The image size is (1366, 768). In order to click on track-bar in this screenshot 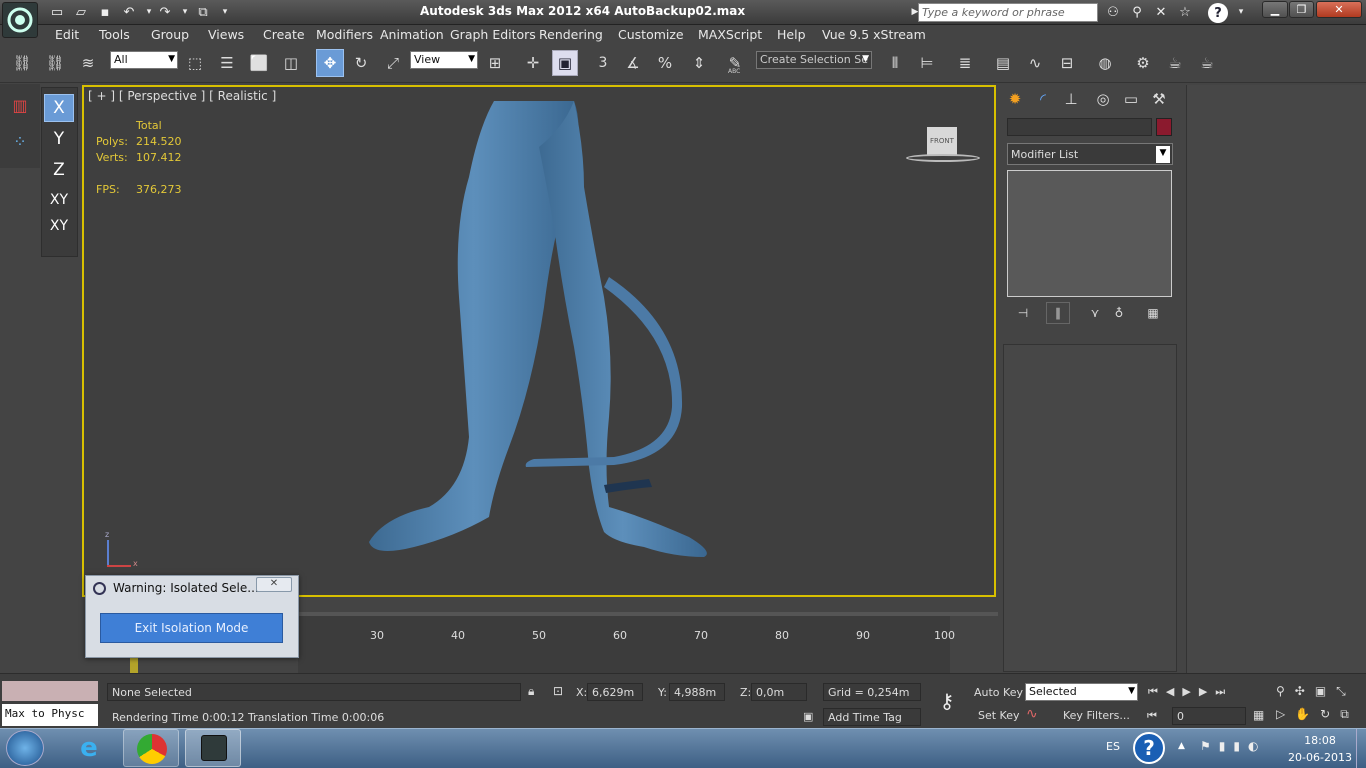, I will do `click(623, 622)`.